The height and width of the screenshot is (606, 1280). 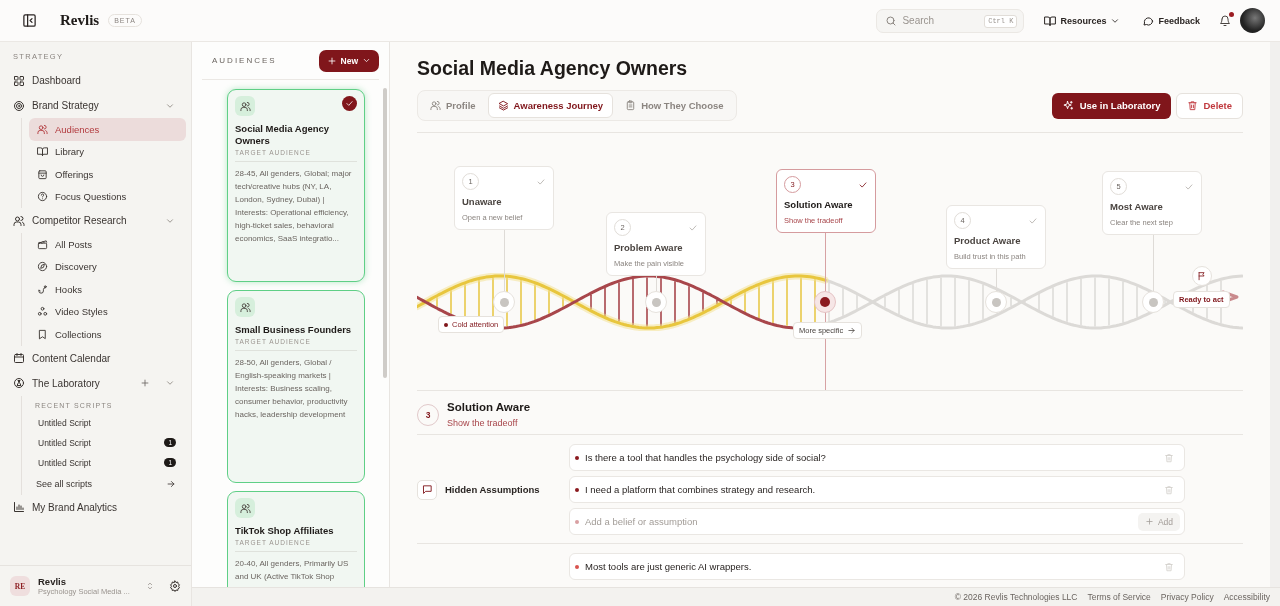 I want to click on belief-item: I need a platform that combines strategy and research., so click(x=877, y=489).